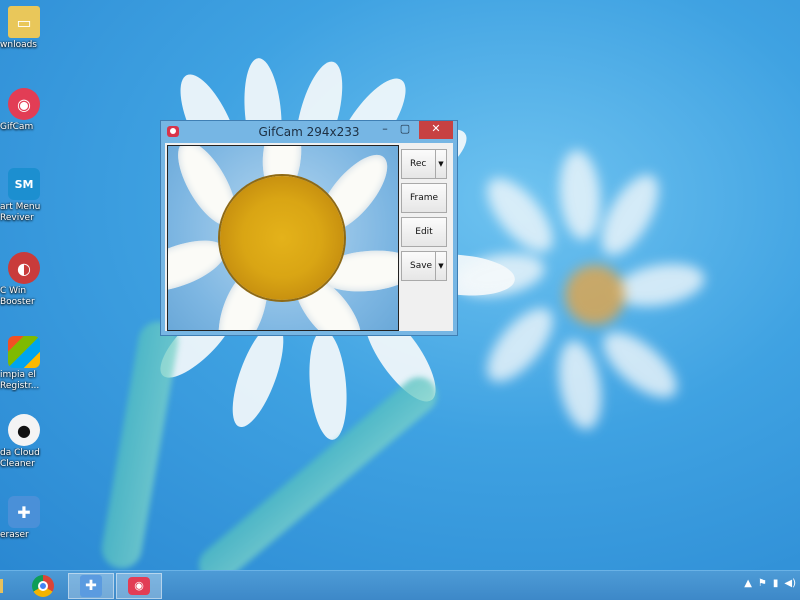 This screenshot has width=800, height=600. What do you see at coordinates (436, 130) in the screenshot?
I see `close-button: ✕` at bounding box center [436, 130].